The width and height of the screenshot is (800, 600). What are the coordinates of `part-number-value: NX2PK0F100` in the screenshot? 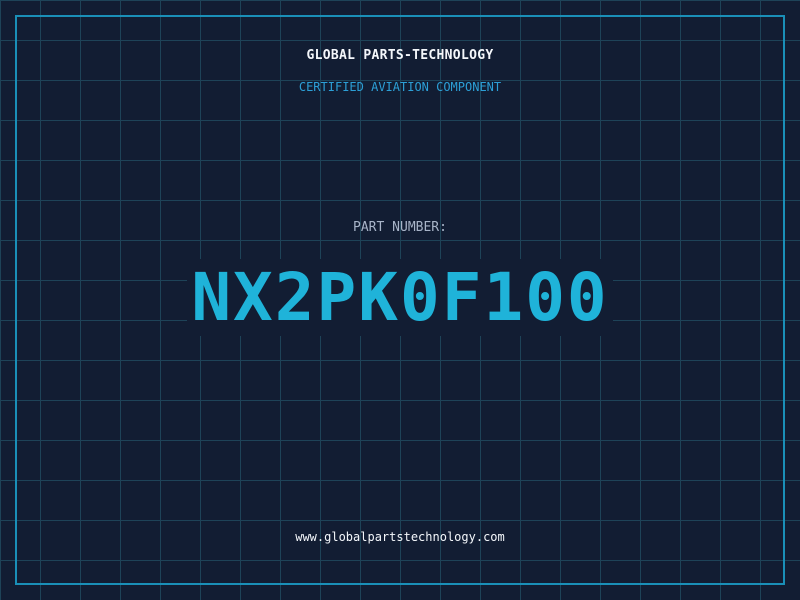 It's located at (400, 298).